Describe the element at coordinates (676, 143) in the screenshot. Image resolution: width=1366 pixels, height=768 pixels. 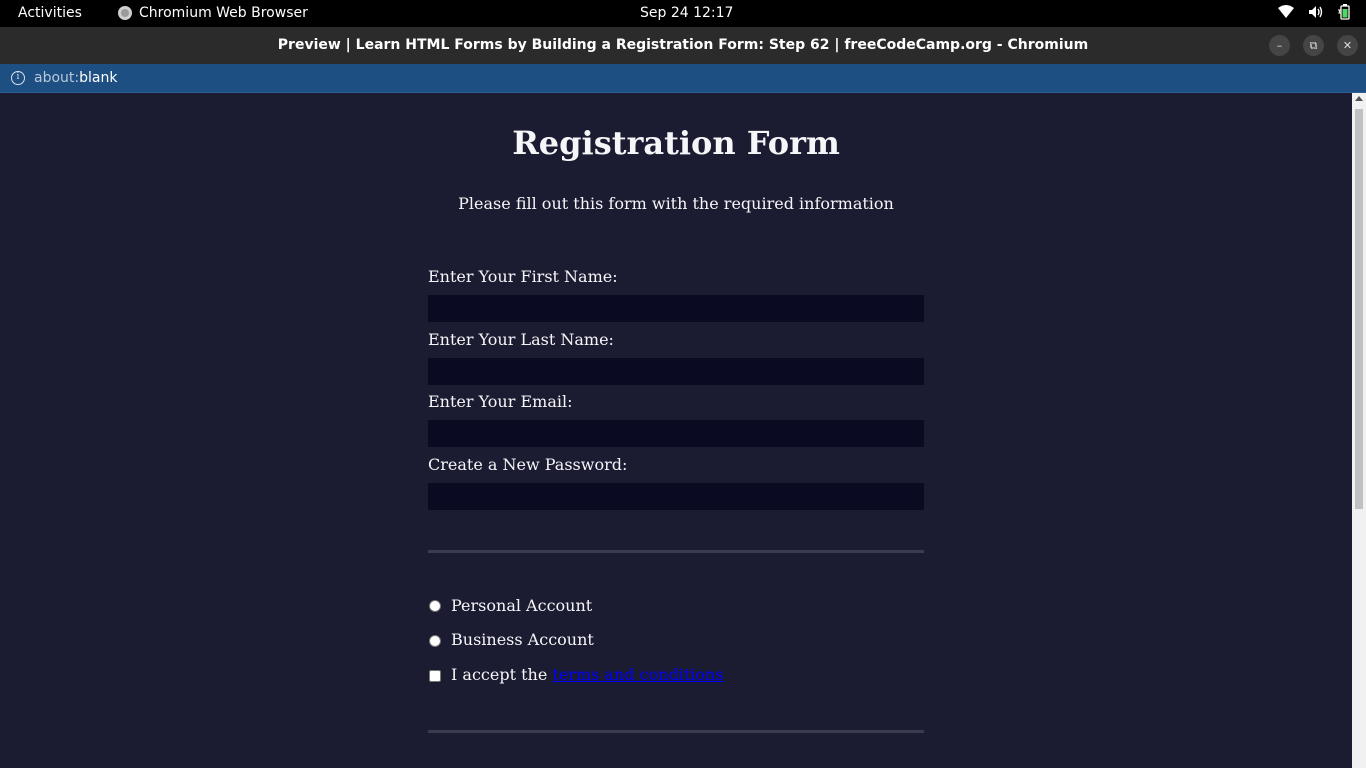
I see `page-title: Registration Form` at that location.